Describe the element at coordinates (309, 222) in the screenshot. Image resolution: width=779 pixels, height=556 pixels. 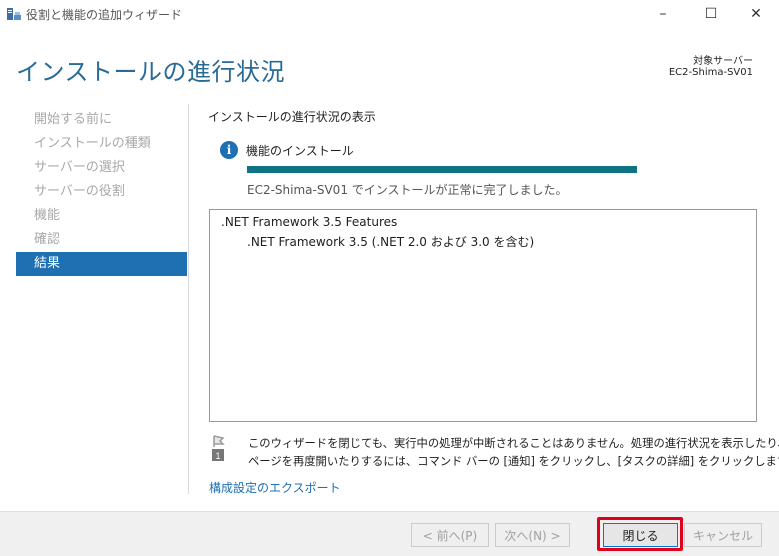
I see `result-item: .NET Framework 3.5 Features` at that location.